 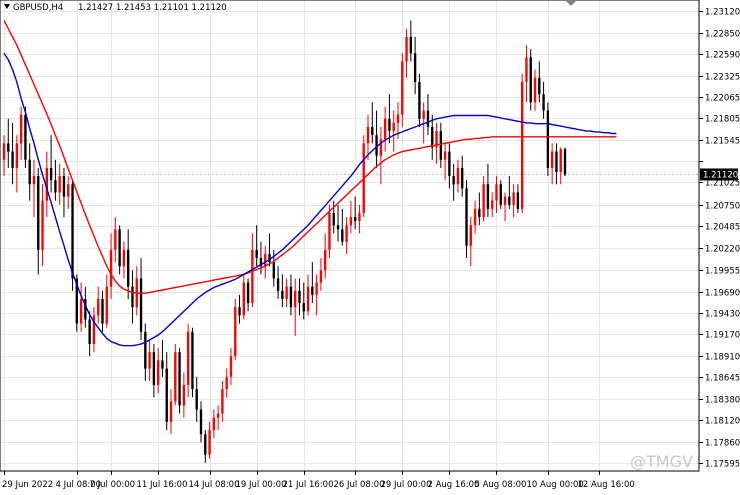 What do you see at coordinates (720, 175) in the screenshot?
I see `last-price-label: 1.21120` at bounding box center [720, 175].